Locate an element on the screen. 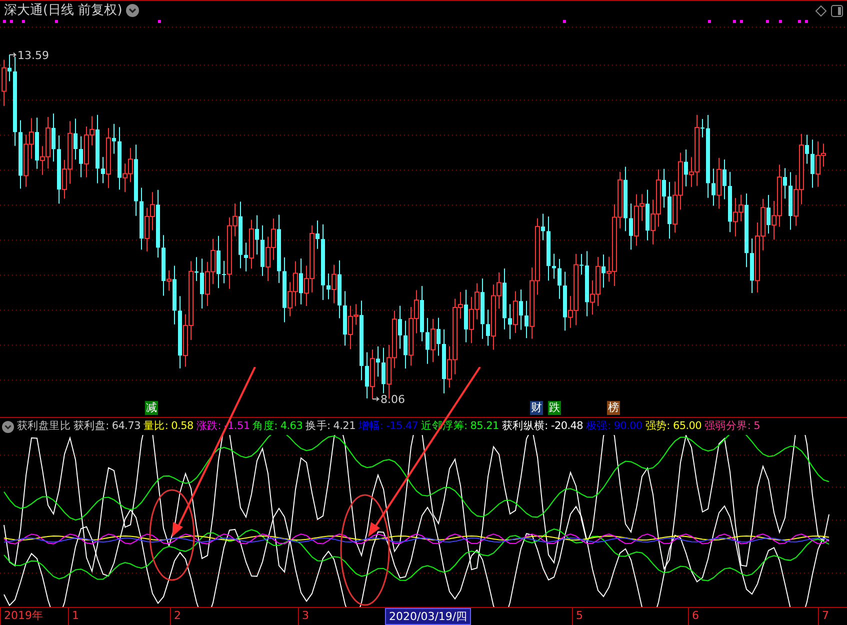 The image size is (847, 625). axis-label: 6 is located at coordinates (695, 616).